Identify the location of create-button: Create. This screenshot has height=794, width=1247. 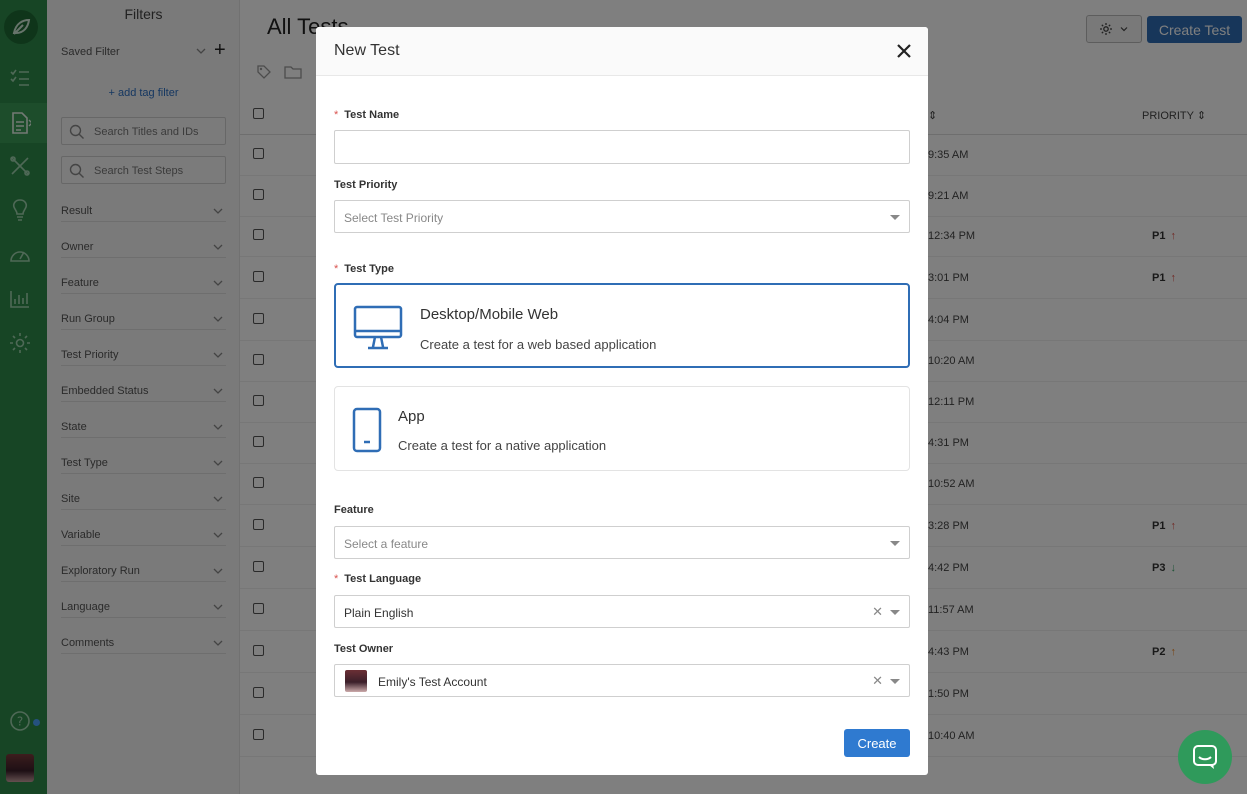
(877, 743).